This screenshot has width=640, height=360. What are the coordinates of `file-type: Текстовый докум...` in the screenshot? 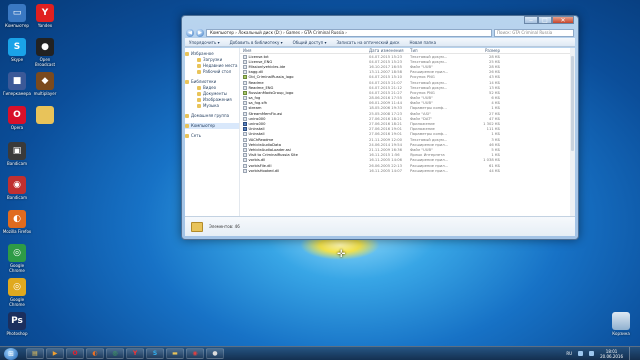 It's located at (429, 87).